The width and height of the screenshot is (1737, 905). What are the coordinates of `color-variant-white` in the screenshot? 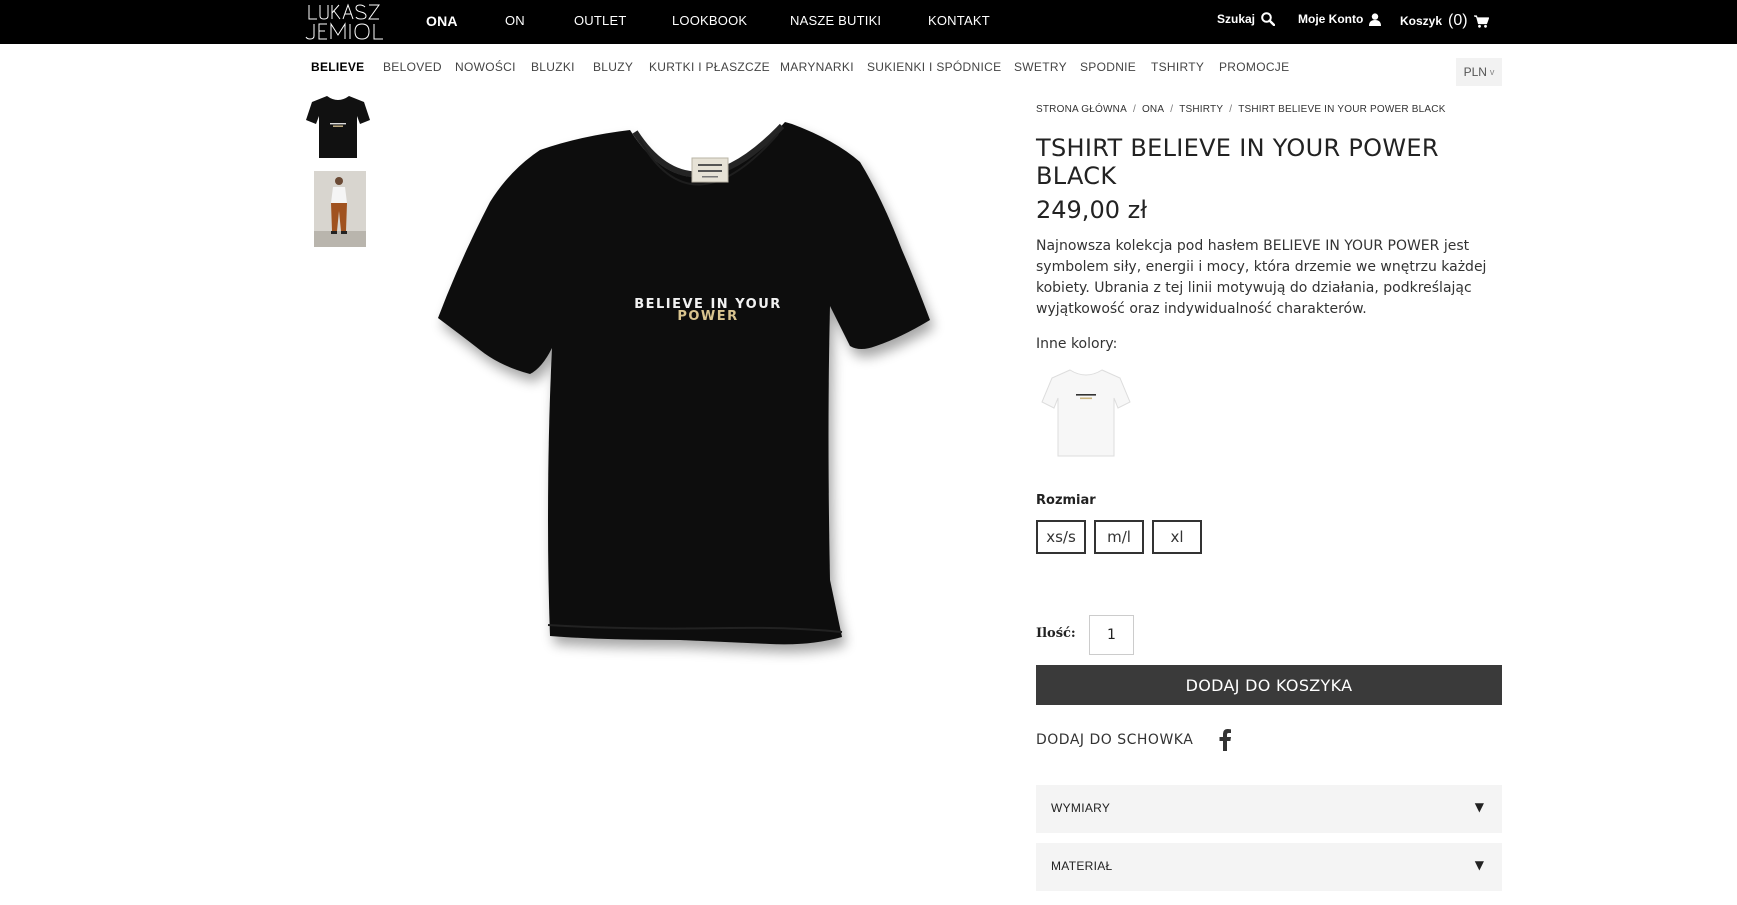 It's located at (1086, 414).